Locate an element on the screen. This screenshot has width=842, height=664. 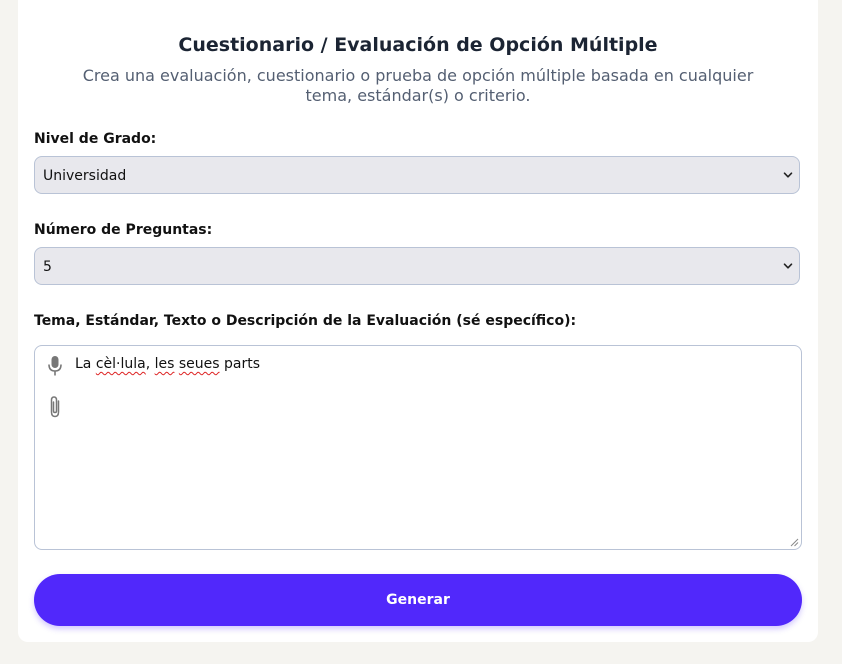
topic-text: La cèl·lula, les seues parts is located at coordinates (168, 364).